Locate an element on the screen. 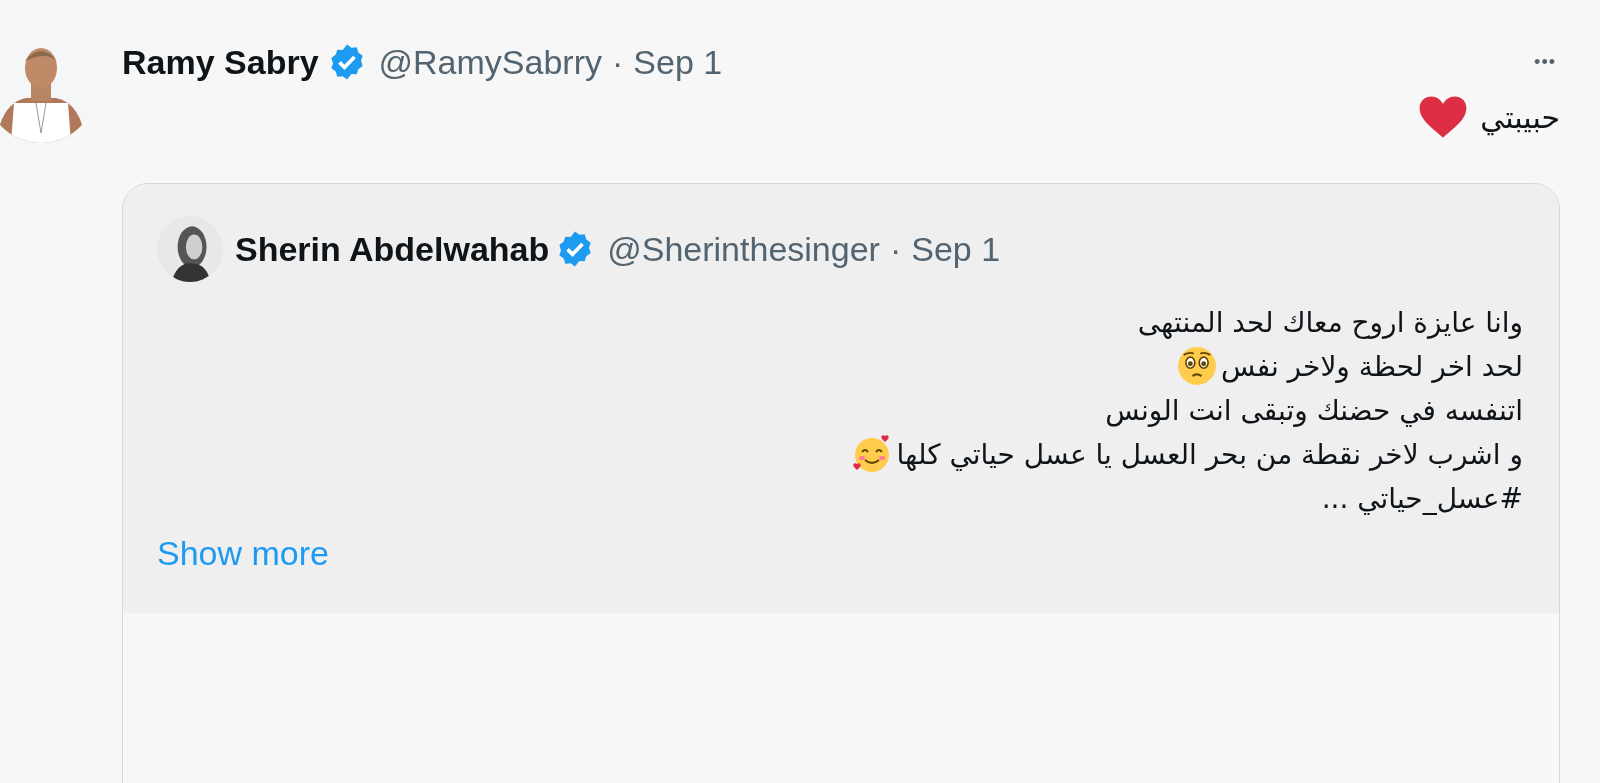  tweet-text-line: وانا عايزة اروح معاك لحد المنتهى is located at coordinates (1330, 322).